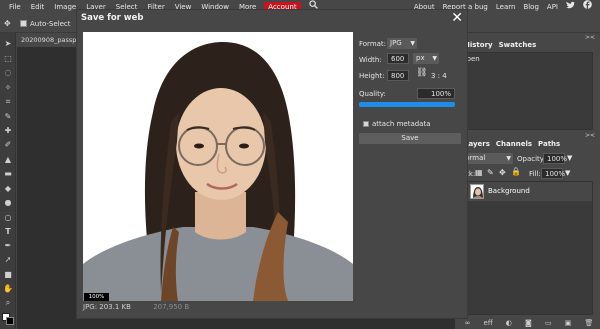 The height and width of the screenshot is (329, 600). Describe the element at coordinates (516, 171) in the screenshot. I see `lock-all-icon: 🔒` at that location.